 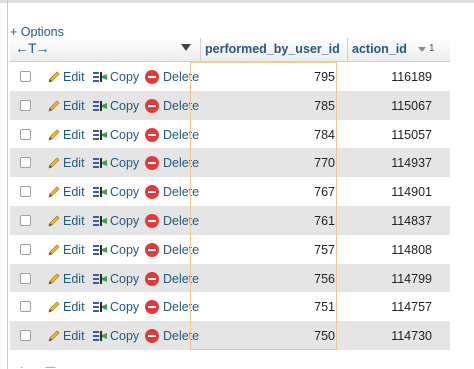 I want to click on cell-performed-by-user-id: 785, so click(x=270, y=106).